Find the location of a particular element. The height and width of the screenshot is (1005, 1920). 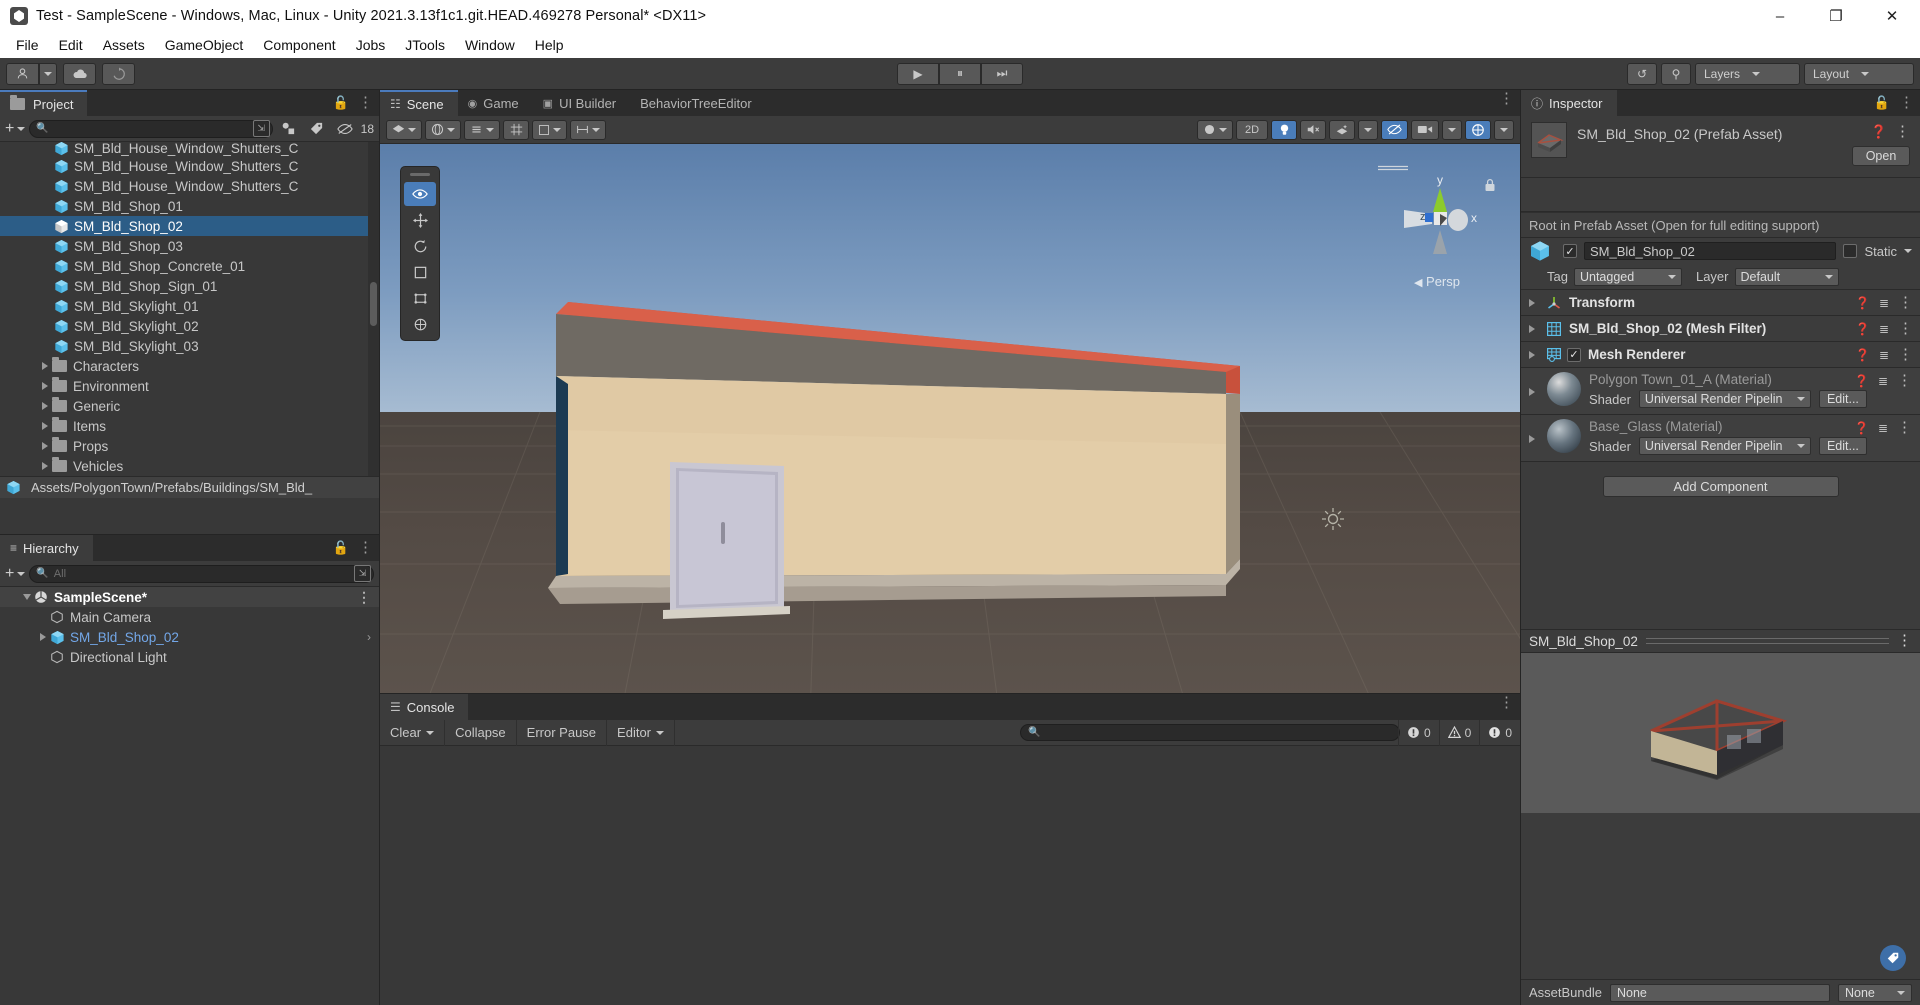

hierarchy-item-directional-light: Directional Light is located at coordinates (189, 657).